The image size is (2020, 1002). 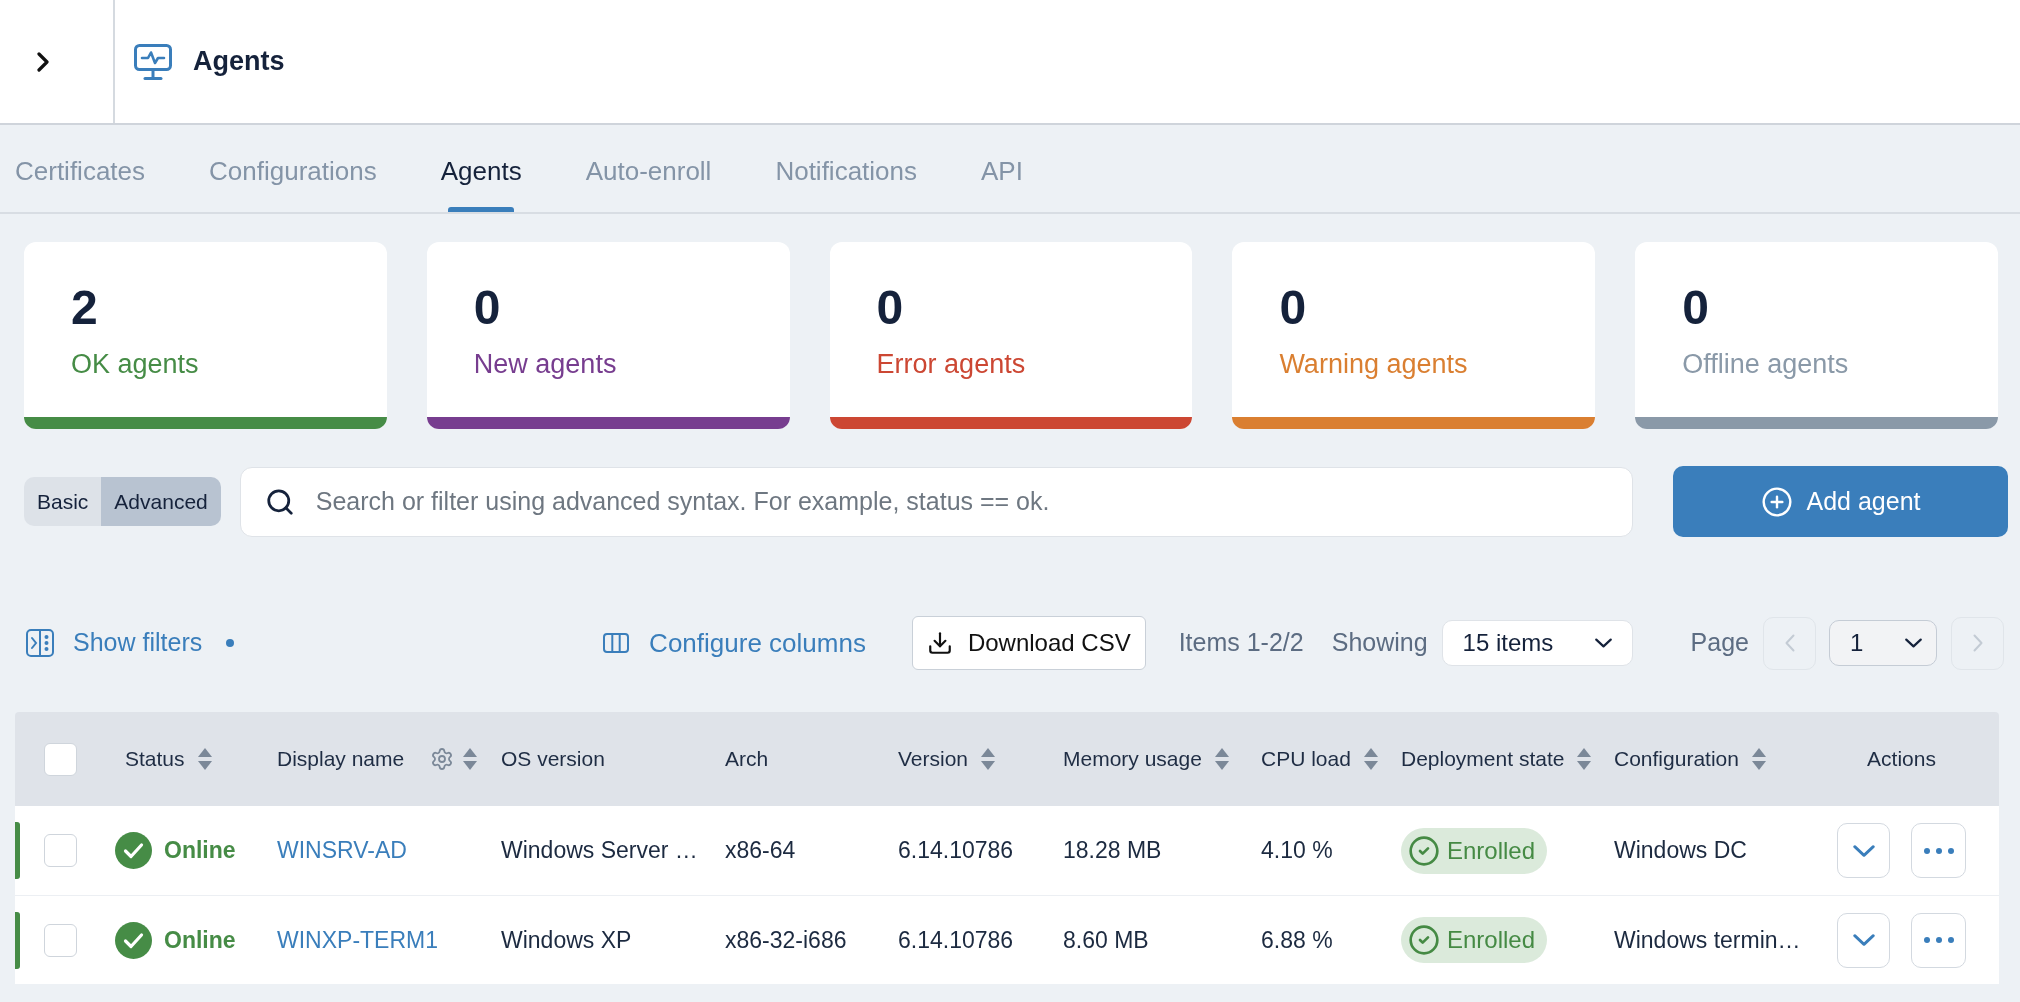 What do you see at coordinates (114, 643) in the screenshot?
I see `show-filters-button: Show filters` at bounding box center [114, 643].